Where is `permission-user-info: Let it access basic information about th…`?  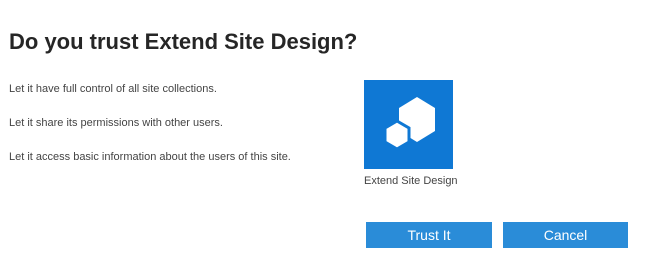
permission-user-info: Let it access basic information about th… is located at coordinates (150, 157).